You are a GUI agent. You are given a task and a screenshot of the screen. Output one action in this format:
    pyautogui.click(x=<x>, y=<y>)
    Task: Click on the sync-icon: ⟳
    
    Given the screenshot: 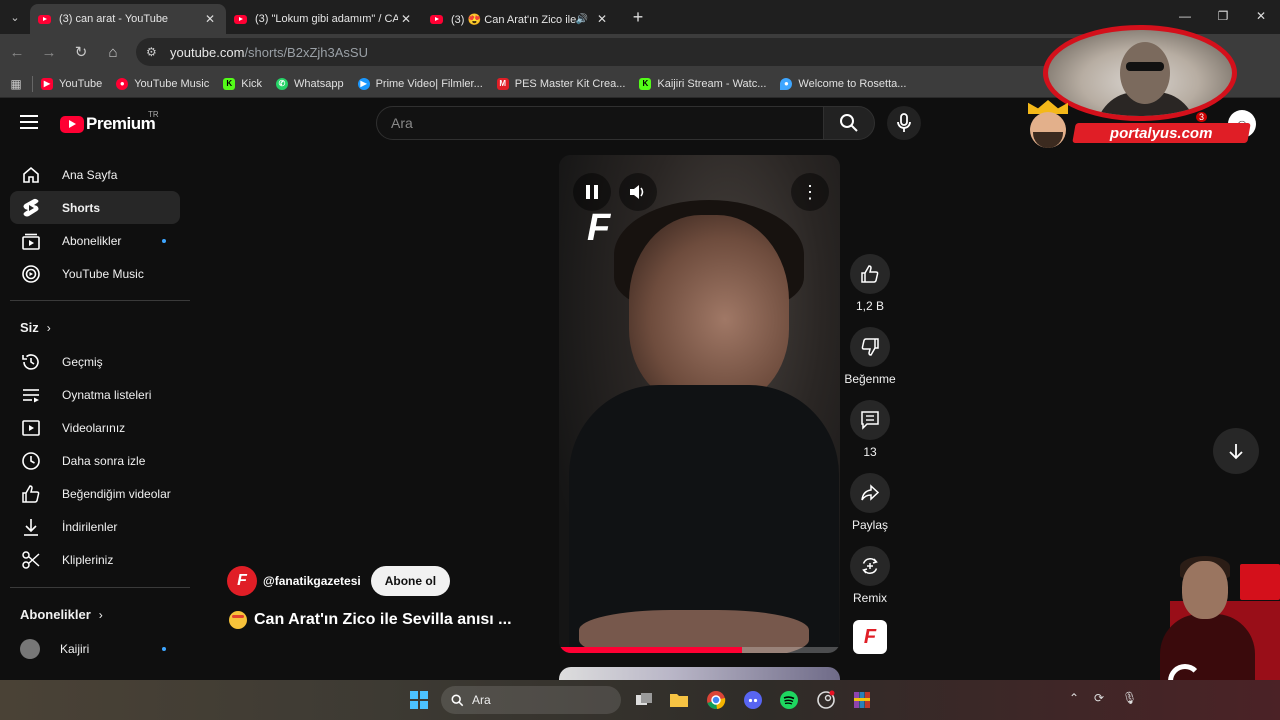 What is the action you would take?
    pyautogui.click(x=1099, y=698)
    